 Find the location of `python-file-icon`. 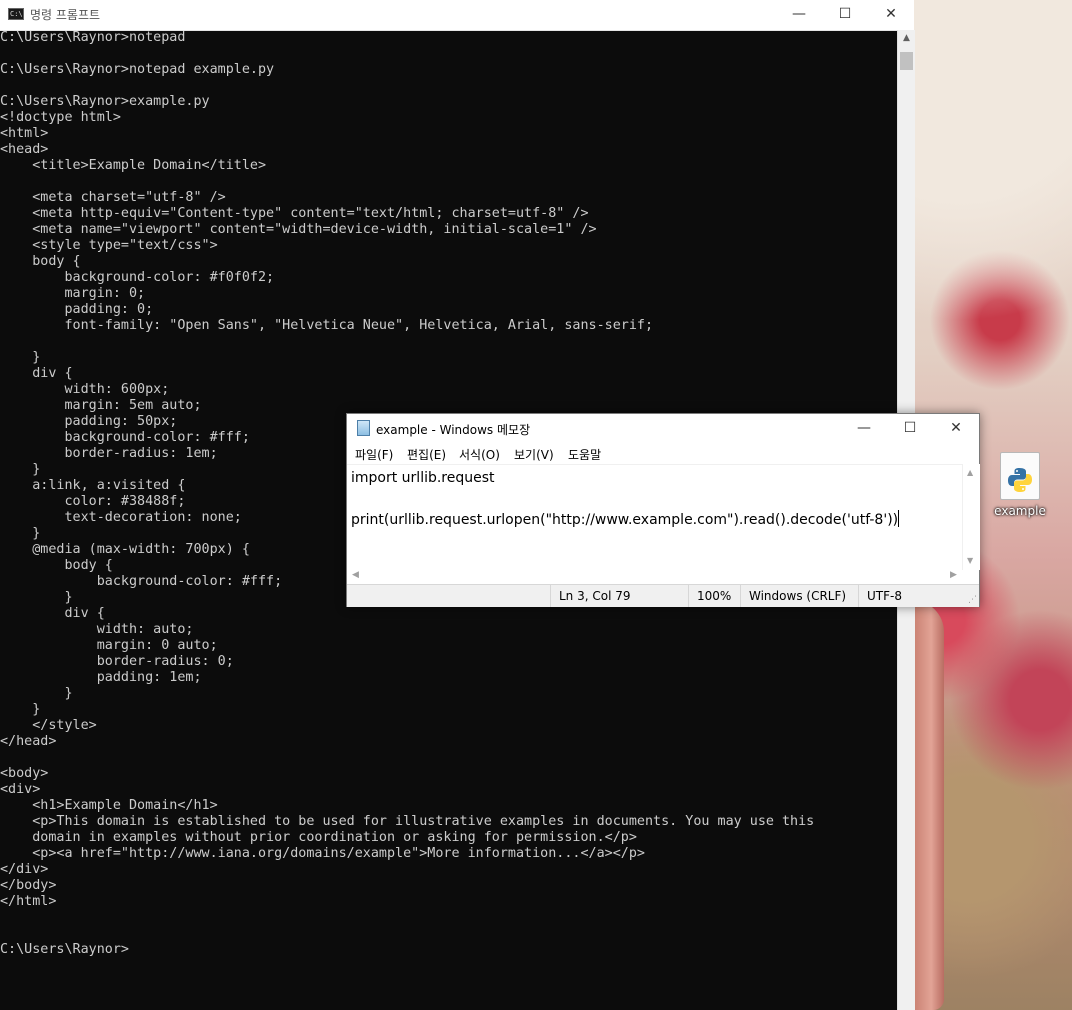

python-file-icon is located at coordinates (1020, 476).